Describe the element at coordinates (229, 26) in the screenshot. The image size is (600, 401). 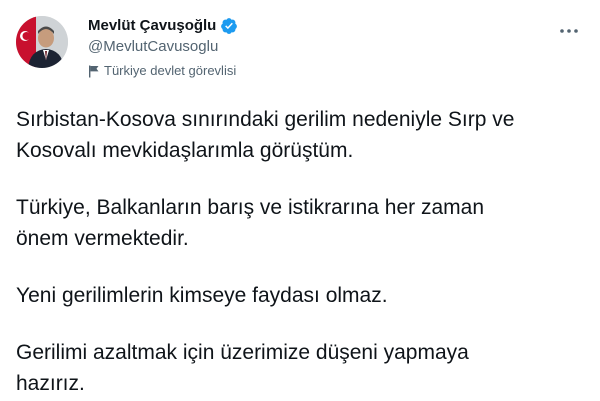
I see `verified-badge-icon` at that location.